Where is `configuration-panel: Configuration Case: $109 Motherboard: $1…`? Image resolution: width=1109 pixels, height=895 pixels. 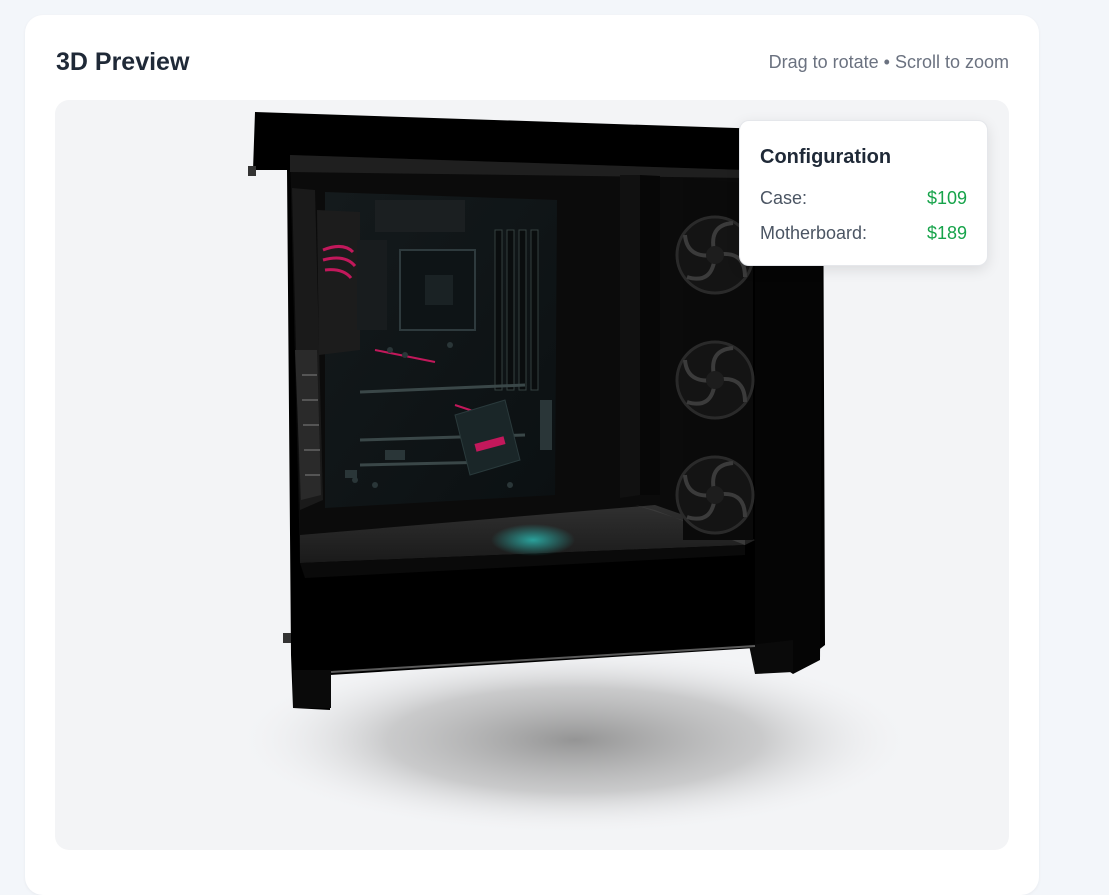 configuration-panel: Configuration Case: $109 Motherboard: $1… is located at coordinates (863, 193).